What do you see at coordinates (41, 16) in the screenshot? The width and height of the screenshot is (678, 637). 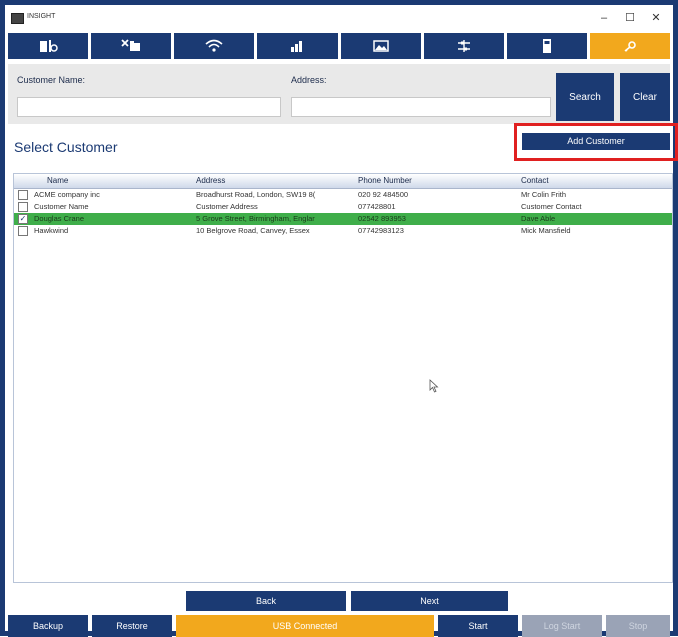 I see `app-title: INSIGHT` at bounding box center [41, 16].